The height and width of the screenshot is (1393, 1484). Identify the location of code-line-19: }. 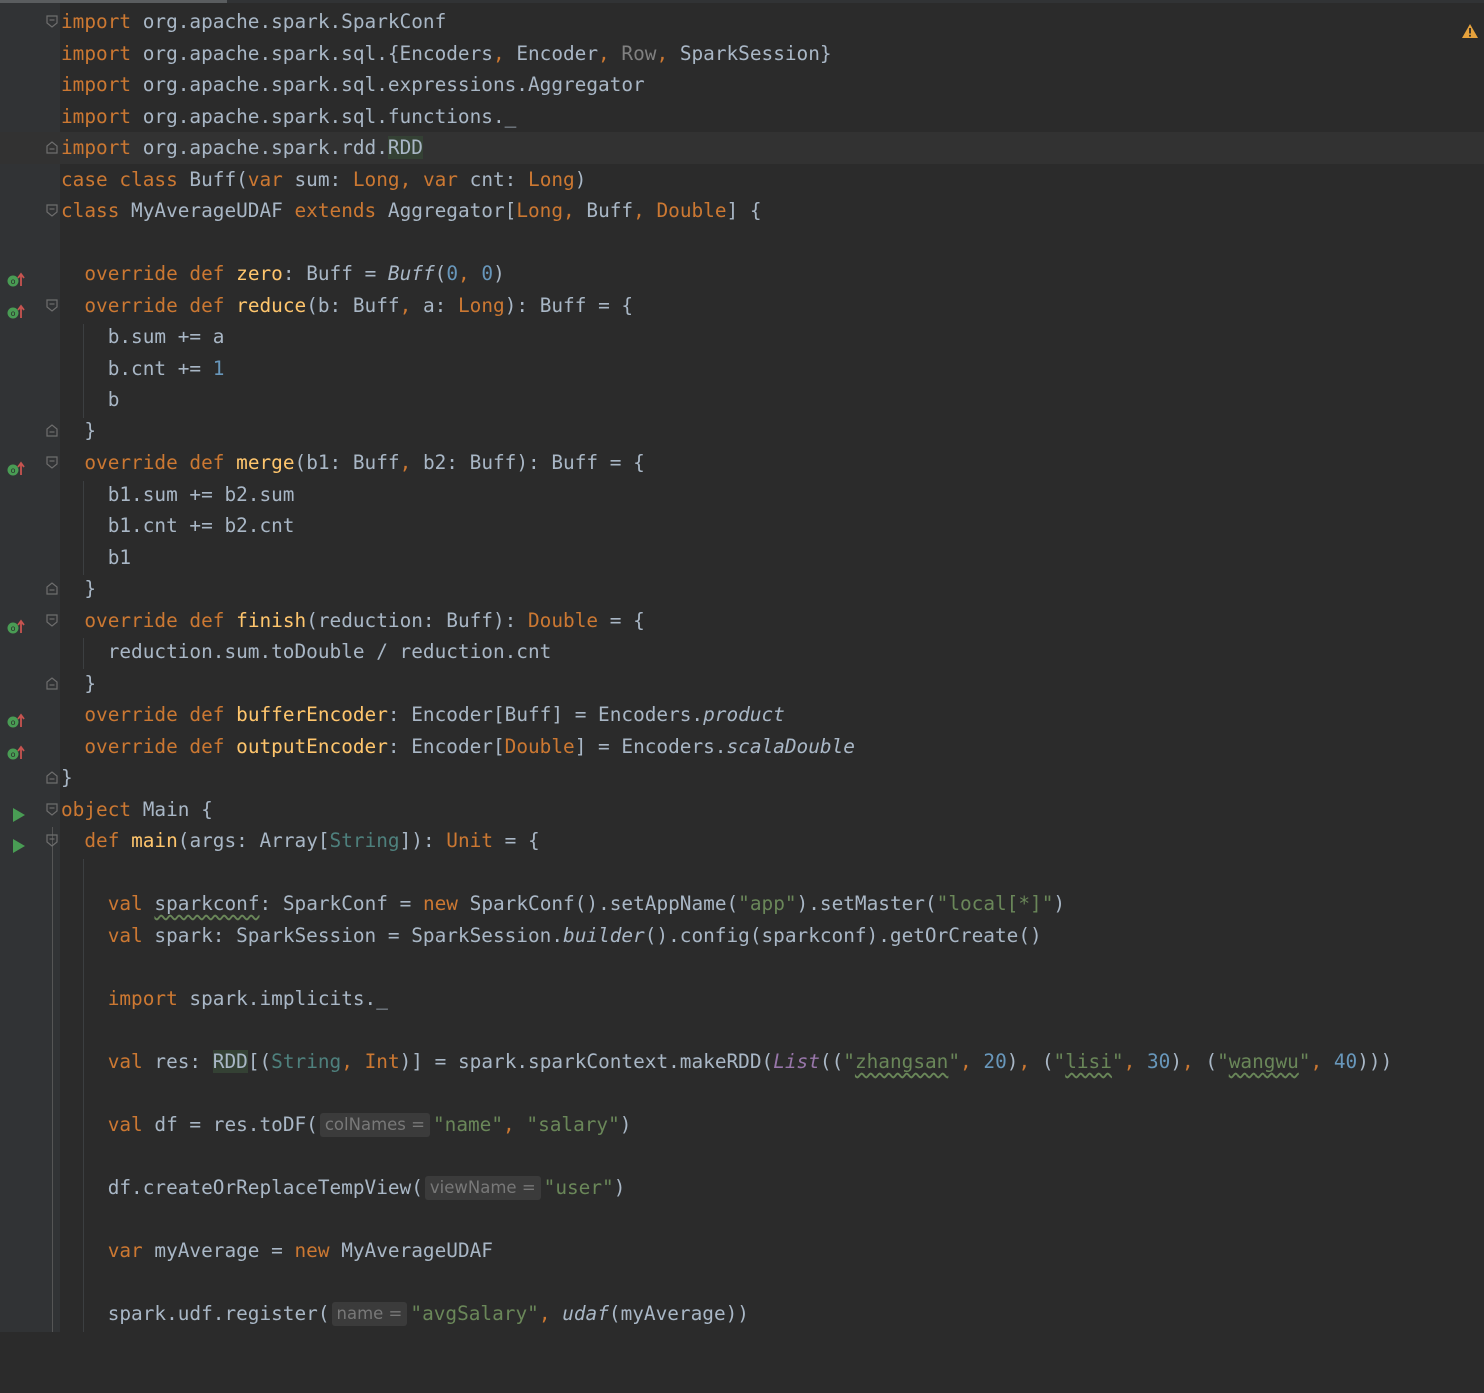
(742, 589).